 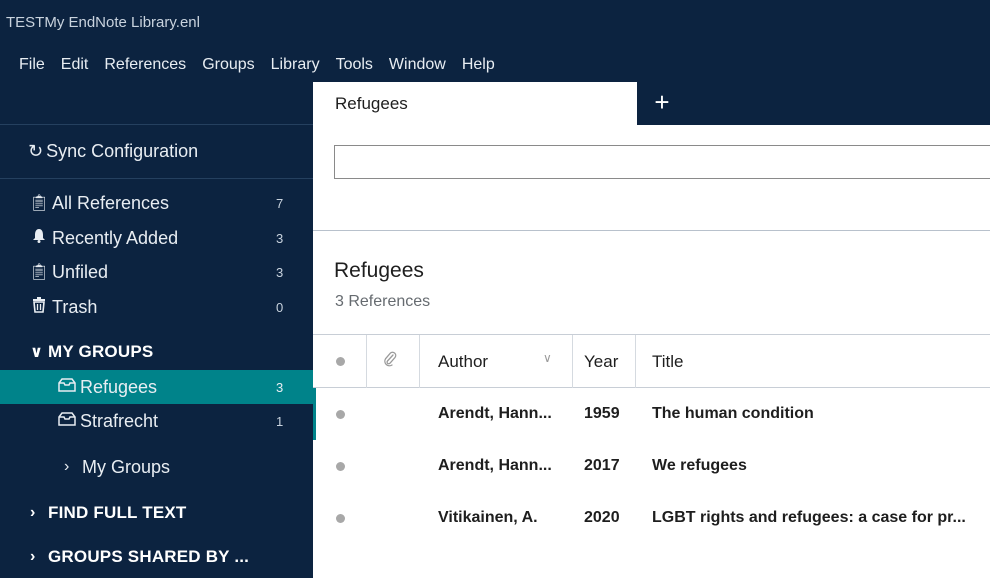 I want to click on sidebar-item-recently-added: Recently Added 3, so click(x=156, y=238).